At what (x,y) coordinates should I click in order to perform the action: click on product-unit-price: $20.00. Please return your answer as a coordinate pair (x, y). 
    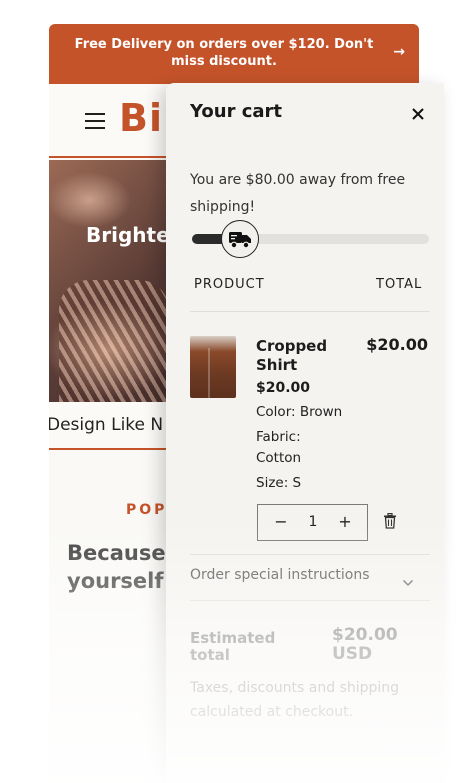
    Looking at the image, I should click on (283, 388).